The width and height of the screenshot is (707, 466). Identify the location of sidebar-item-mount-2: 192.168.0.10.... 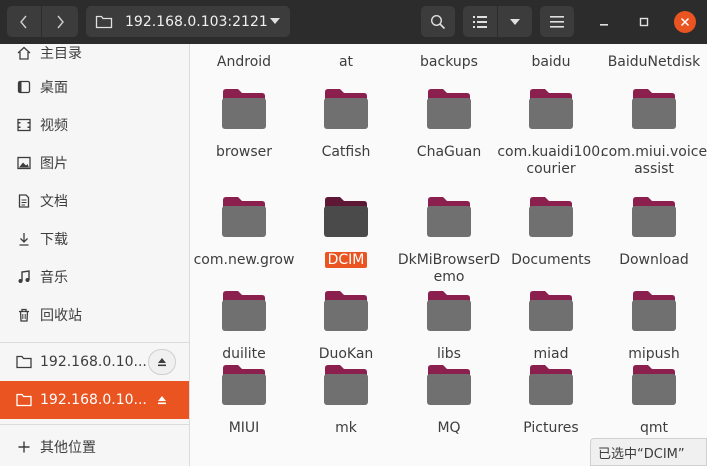
(94, 400).